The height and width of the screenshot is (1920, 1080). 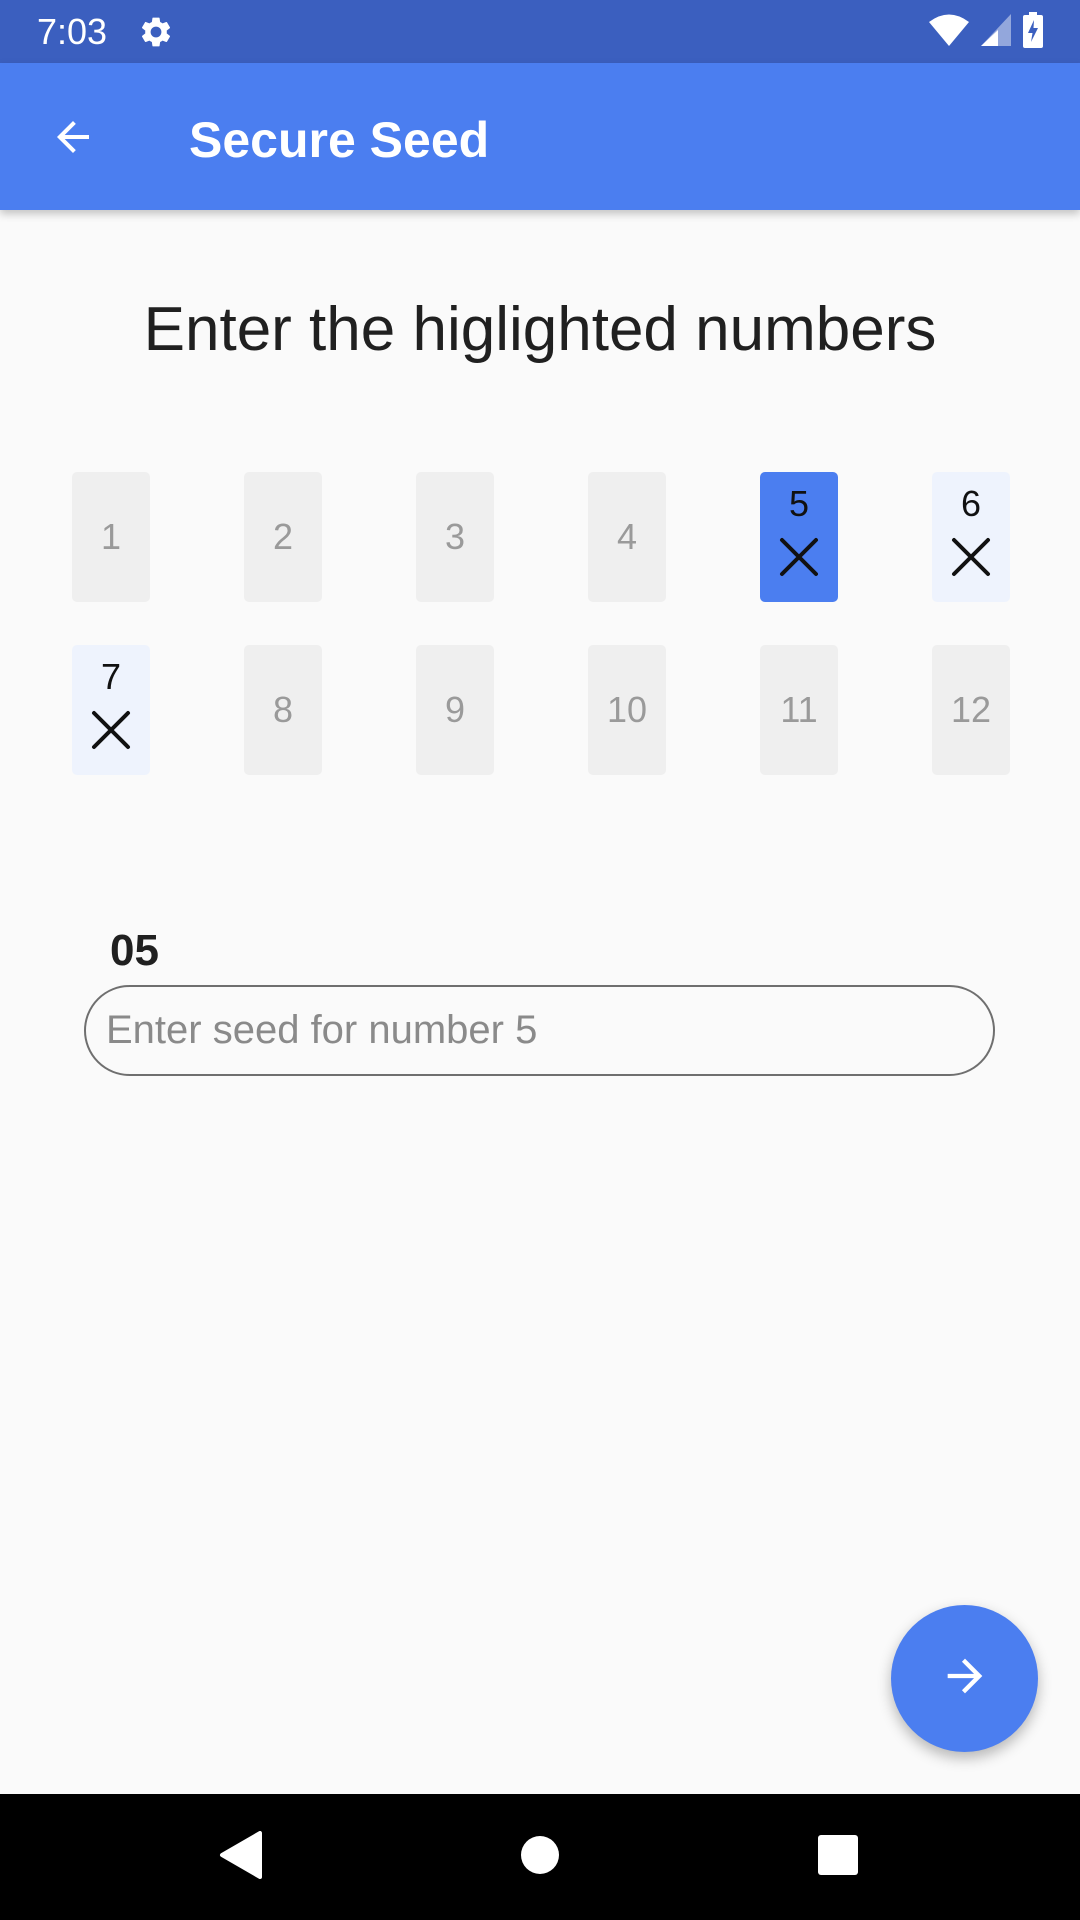 I want to click on settings-gear-icon, so click(x=156, y=32).